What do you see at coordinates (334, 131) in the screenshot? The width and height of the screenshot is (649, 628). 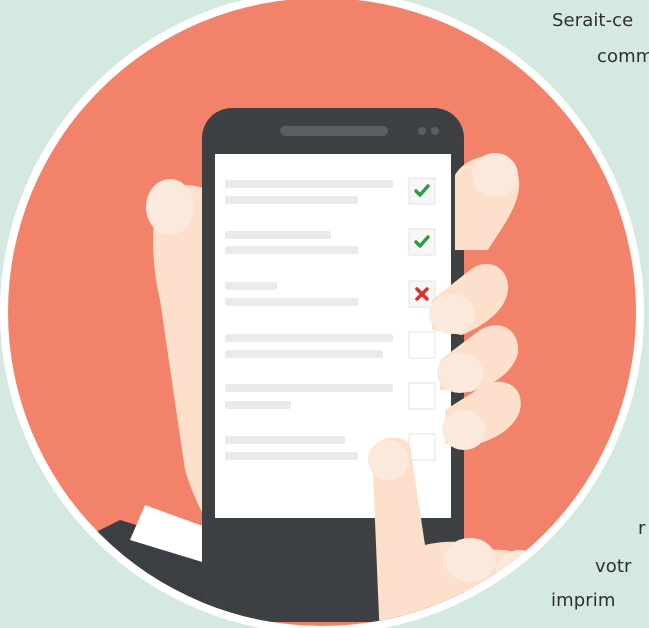 I see `speaker-slot` at bounding box center [334, 131].